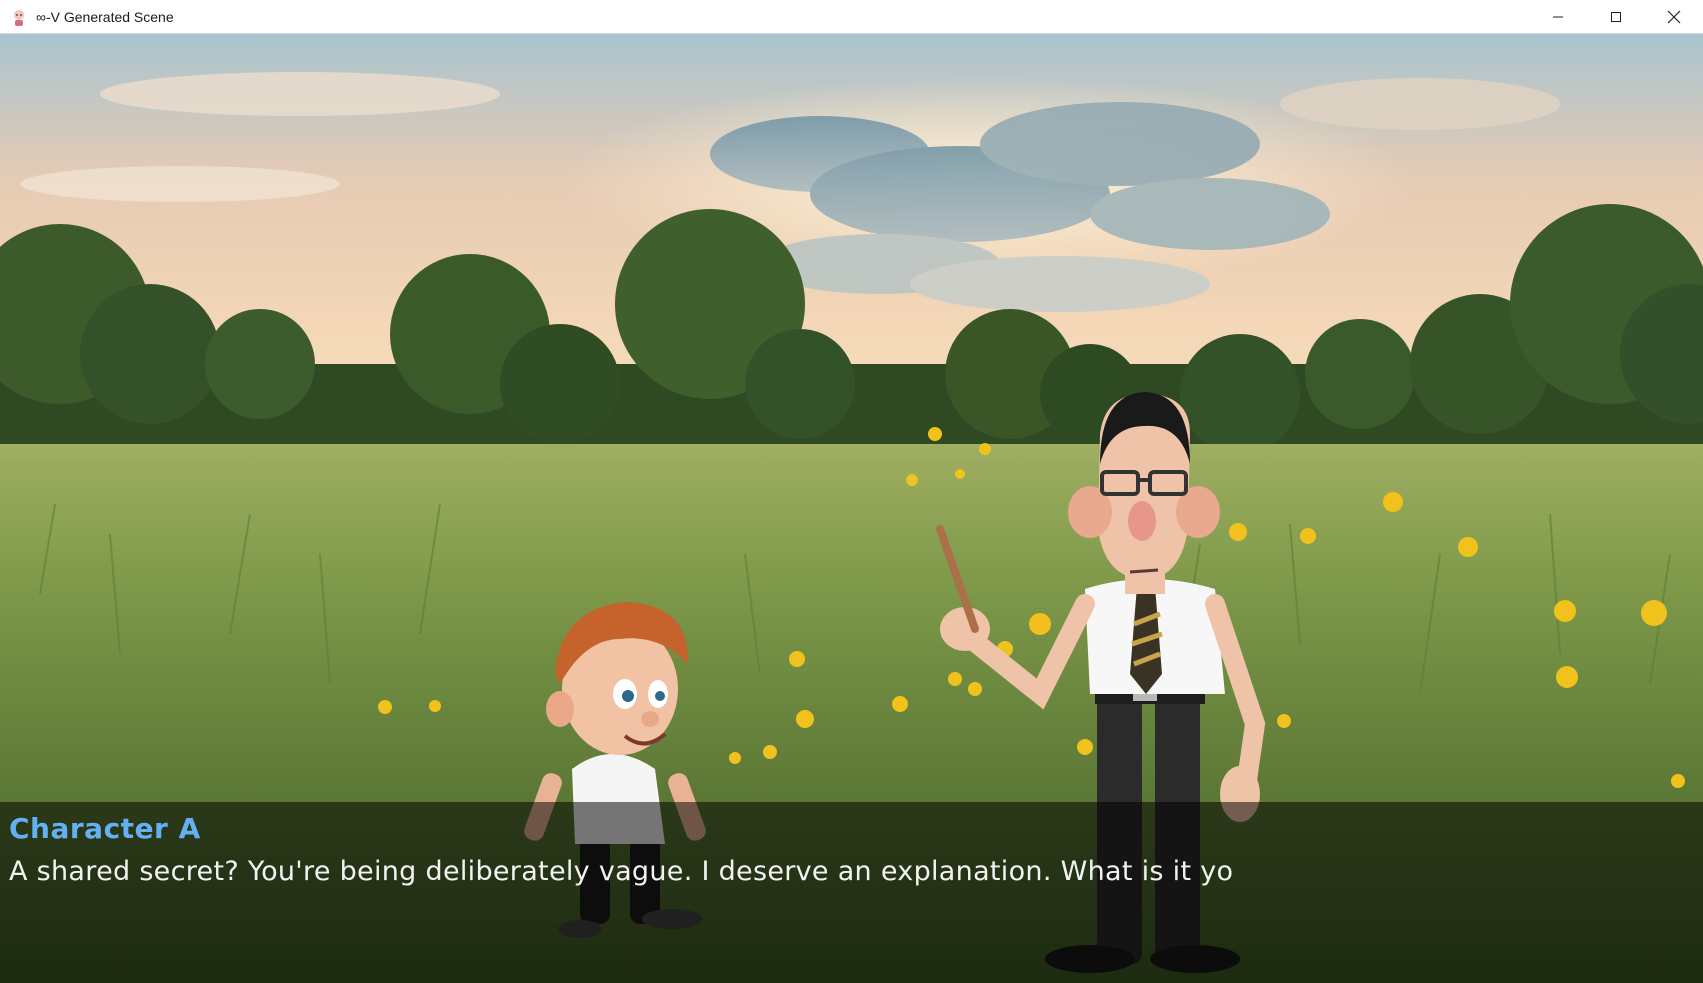 This screenshot has width=1703, height=983. I want to click on speaker-name: Character A, so click(105, 828).